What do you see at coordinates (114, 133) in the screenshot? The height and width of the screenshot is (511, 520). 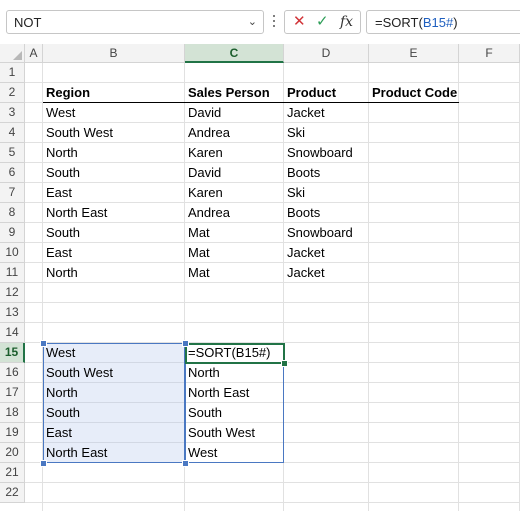 I see `cell-b4: South West` at bounding box center [114, 133].